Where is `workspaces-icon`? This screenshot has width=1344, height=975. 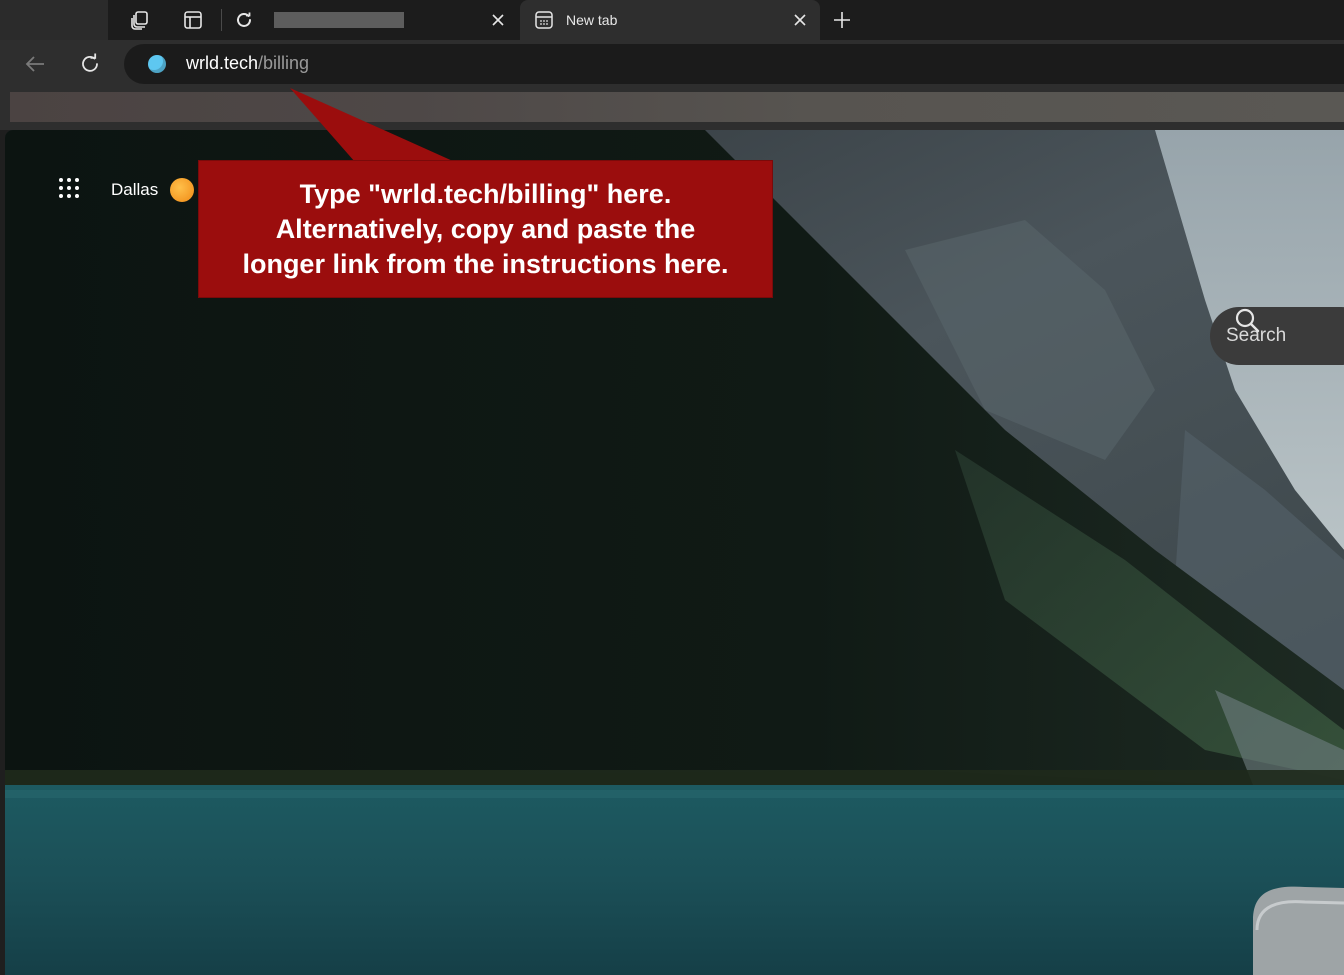 workspaces-icon is located at coordinates (139, 20).